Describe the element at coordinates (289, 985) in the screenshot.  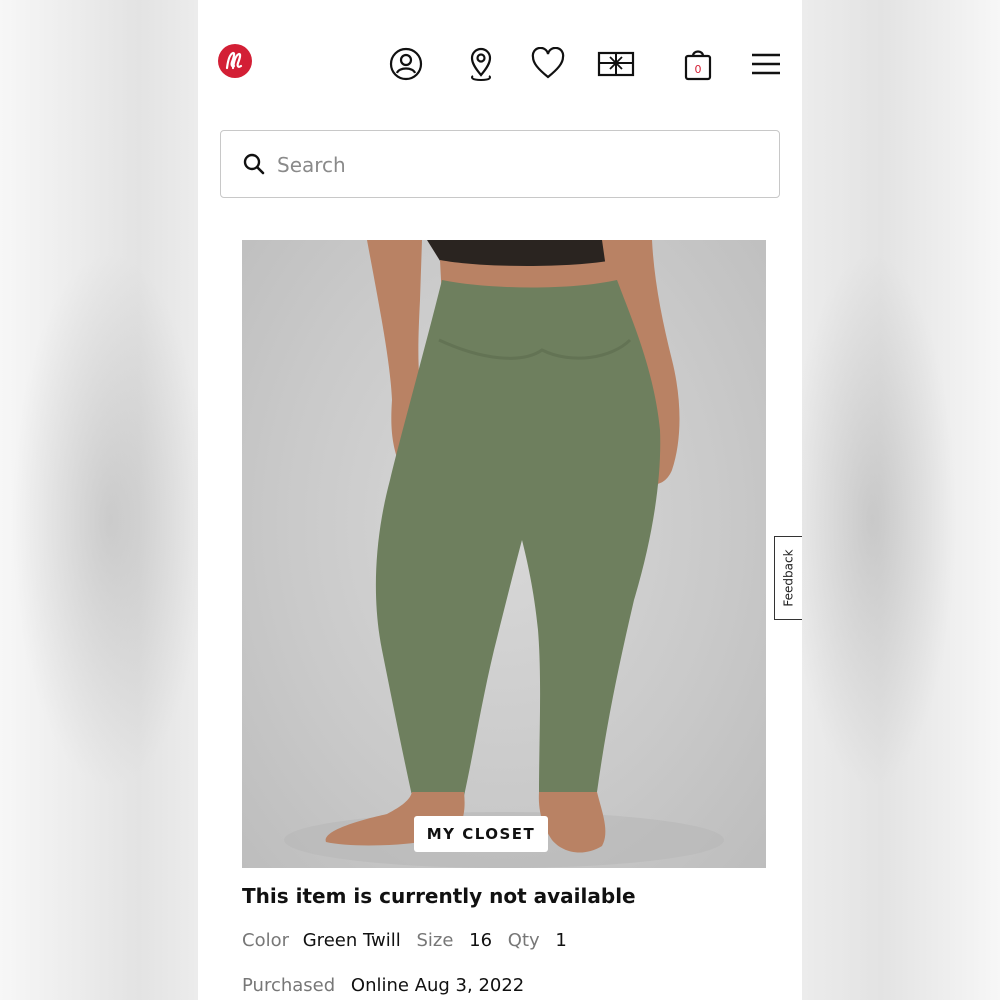
I see `purchased-label: Purchased` at that location.